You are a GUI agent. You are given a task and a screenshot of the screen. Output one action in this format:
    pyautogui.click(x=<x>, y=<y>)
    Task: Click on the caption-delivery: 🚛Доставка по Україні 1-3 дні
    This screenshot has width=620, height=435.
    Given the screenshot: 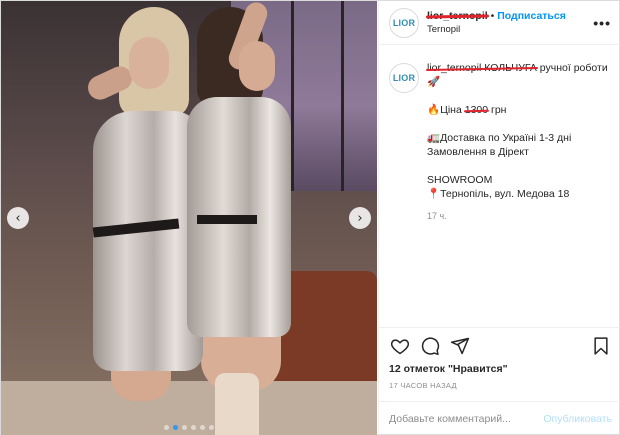 What is the action you would take?
    pyautogui.click(x=499, y=138)
    